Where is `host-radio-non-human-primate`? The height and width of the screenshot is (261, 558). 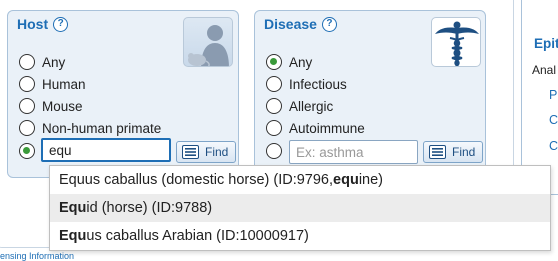
host-radio-non-human-primate is located at coordinates (27, 128).